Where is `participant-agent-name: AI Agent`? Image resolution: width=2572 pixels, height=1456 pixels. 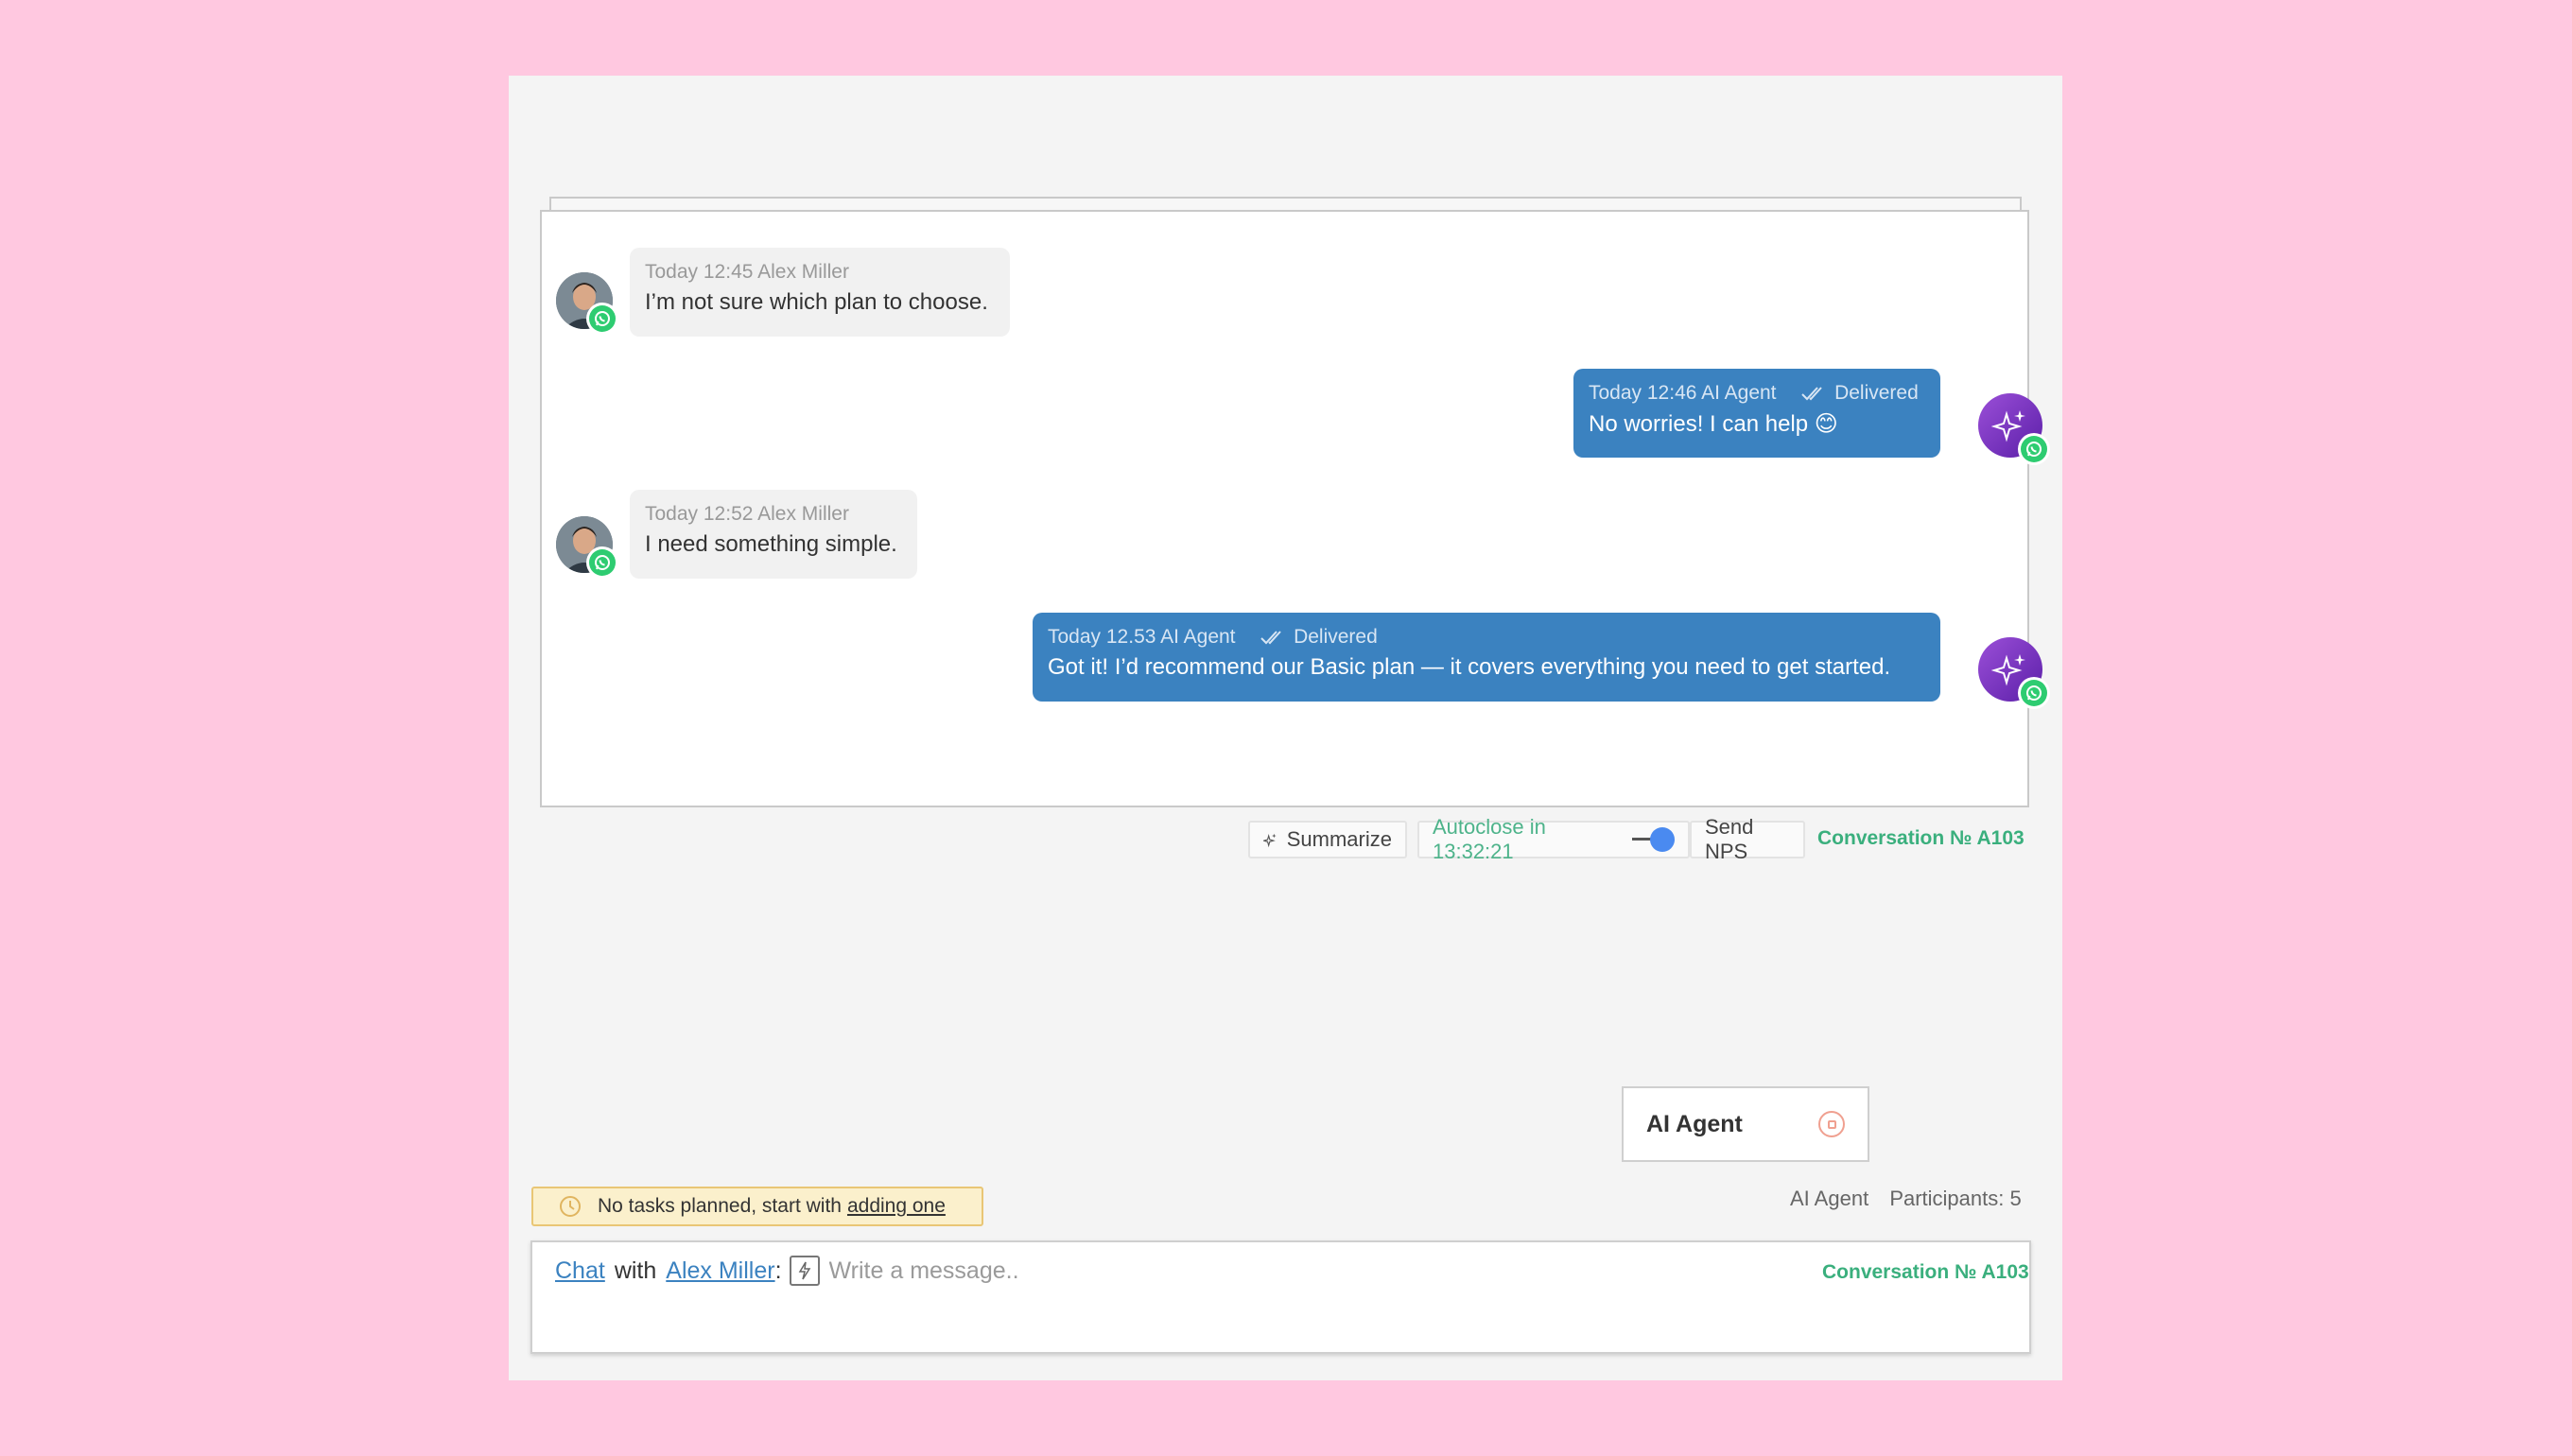 participant-agent-name: AI Agent is located at coordinates (1829, 1198).